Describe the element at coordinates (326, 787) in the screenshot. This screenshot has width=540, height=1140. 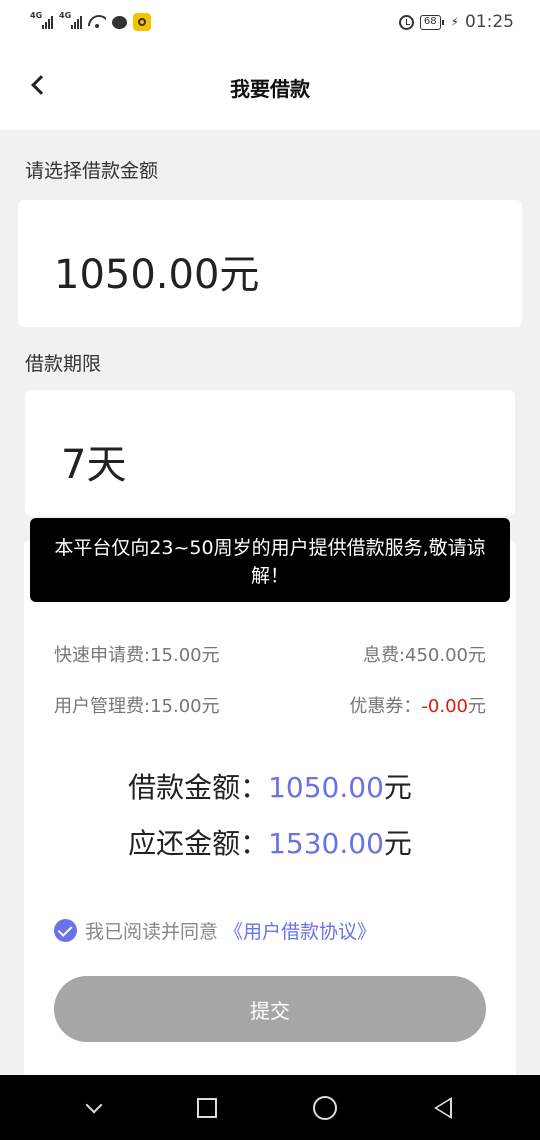
I see `loan-total-value: 1050.00` at that location.